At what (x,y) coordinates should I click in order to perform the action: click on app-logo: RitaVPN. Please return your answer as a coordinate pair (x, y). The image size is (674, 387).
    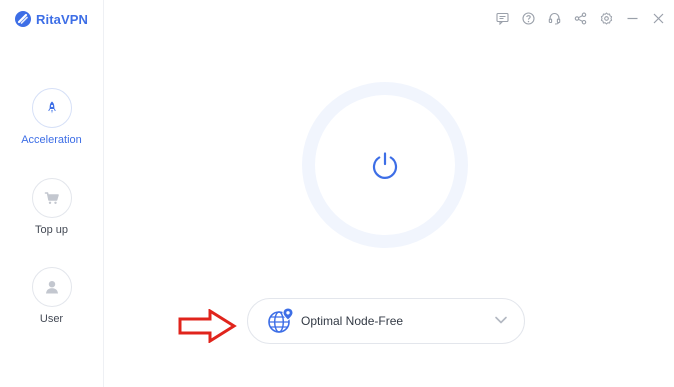
    Looking at the image, I should click on (51, 19).